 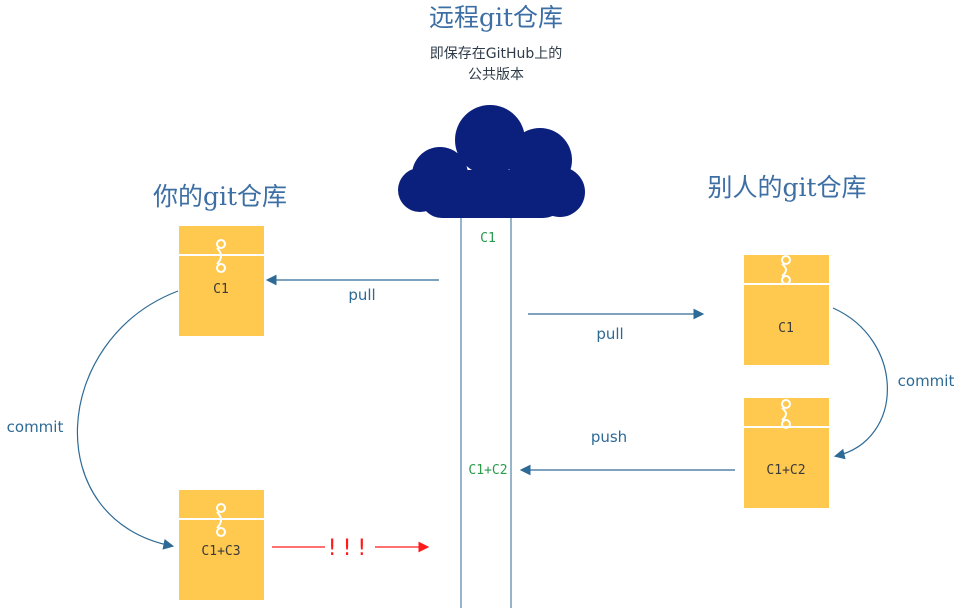 I want to click on warning-text: !!!, so click(x=350, y=548).